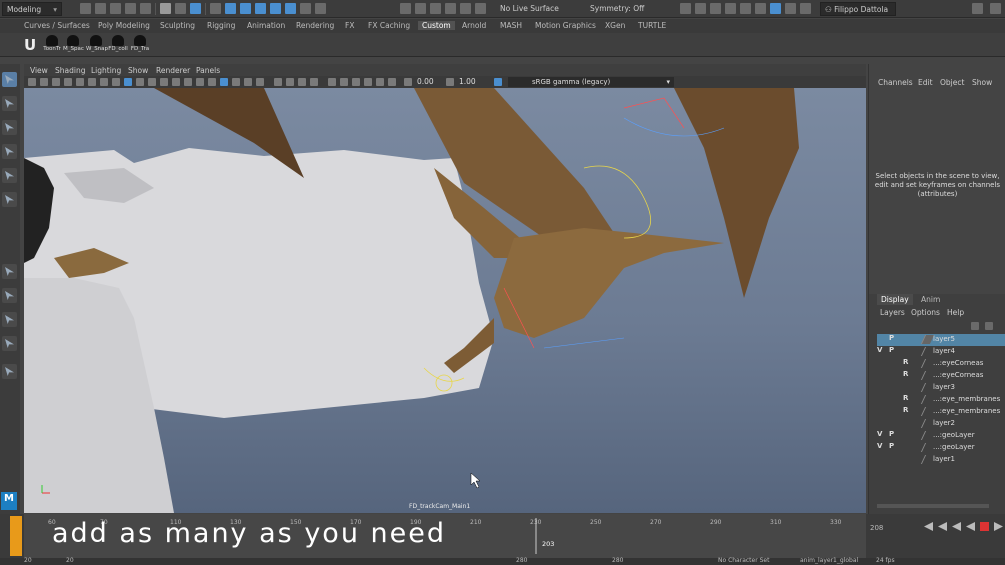 The width and height of the screenshot is (1005, 565). What do you see at coordinates (39, 70) in the screenshot?
I see `menu-view: View` at bounding box center [39, 70].